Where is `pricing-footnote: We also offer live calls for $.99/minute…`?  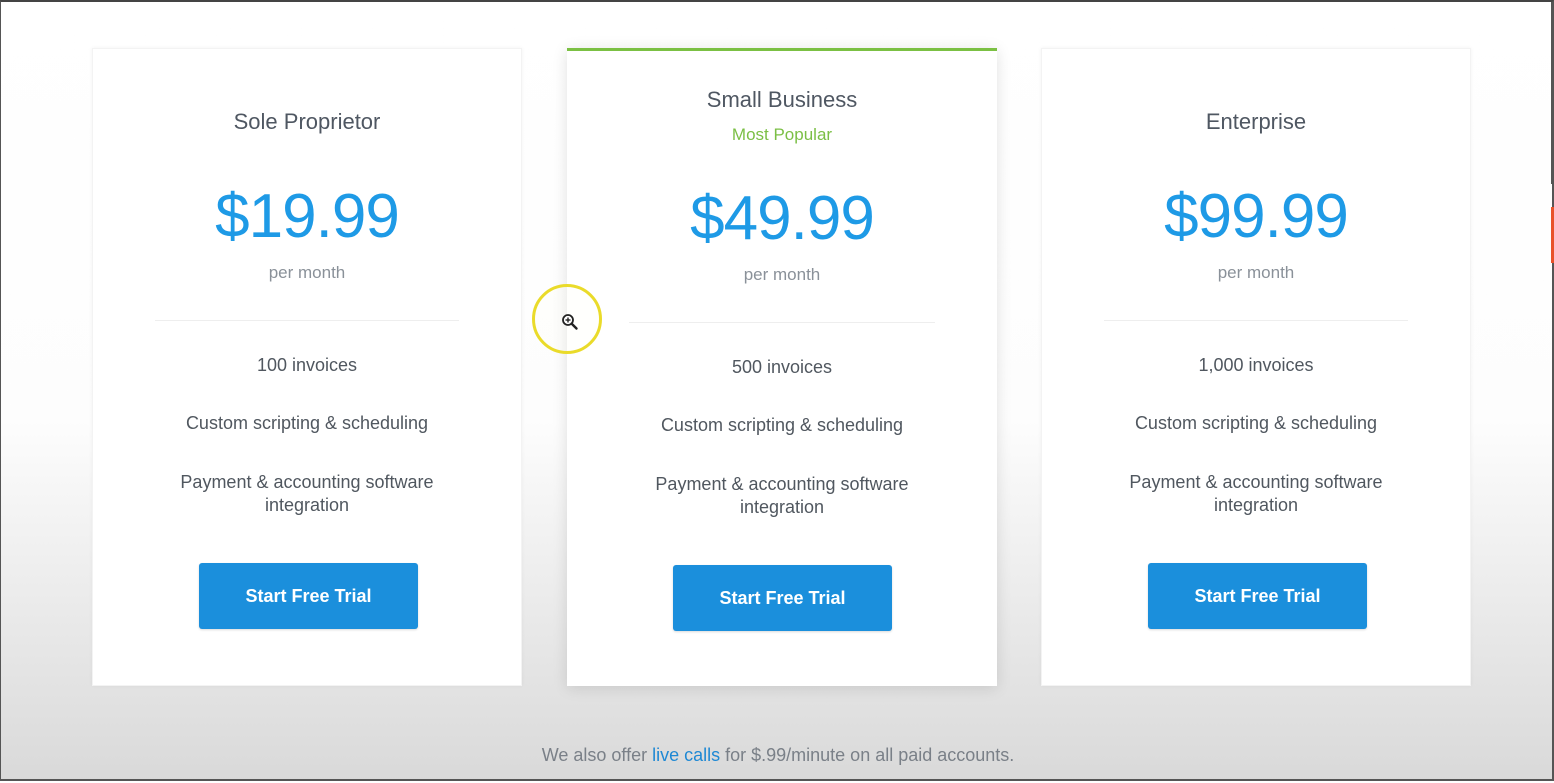 pricing-footnote: We also offer live calls for $.99/minute… is located at coordinates (777, 755).